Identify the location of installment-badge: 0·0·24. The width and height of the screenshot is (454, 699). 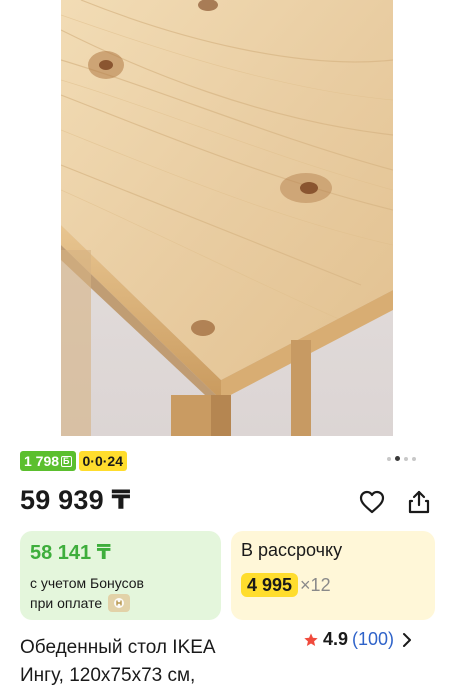
(102, 461).